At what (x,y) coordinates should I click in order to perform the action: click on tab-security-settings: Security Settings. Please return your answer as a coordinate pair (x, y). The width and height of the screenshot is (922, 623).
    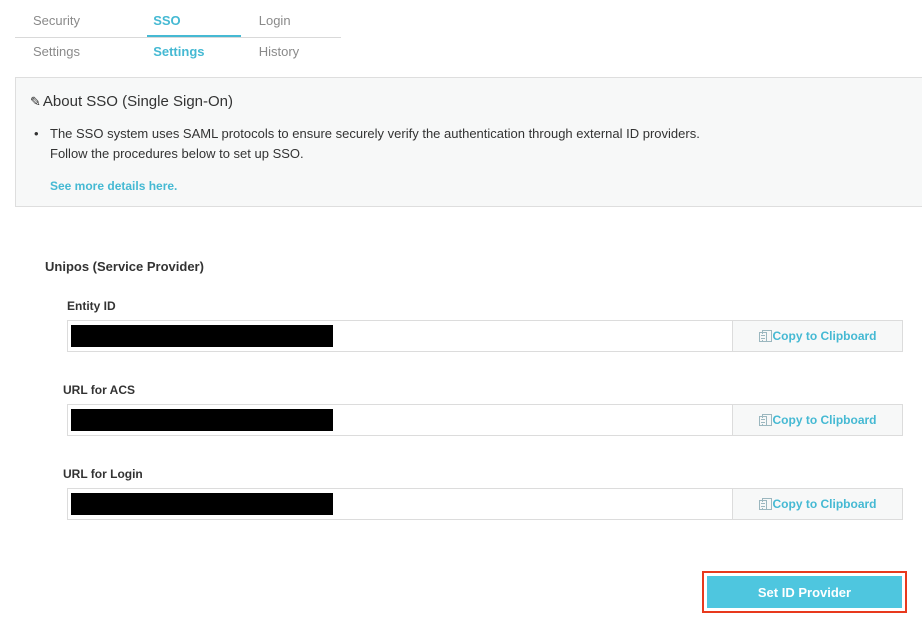
    Looking at the image, I should click on (81, 32).